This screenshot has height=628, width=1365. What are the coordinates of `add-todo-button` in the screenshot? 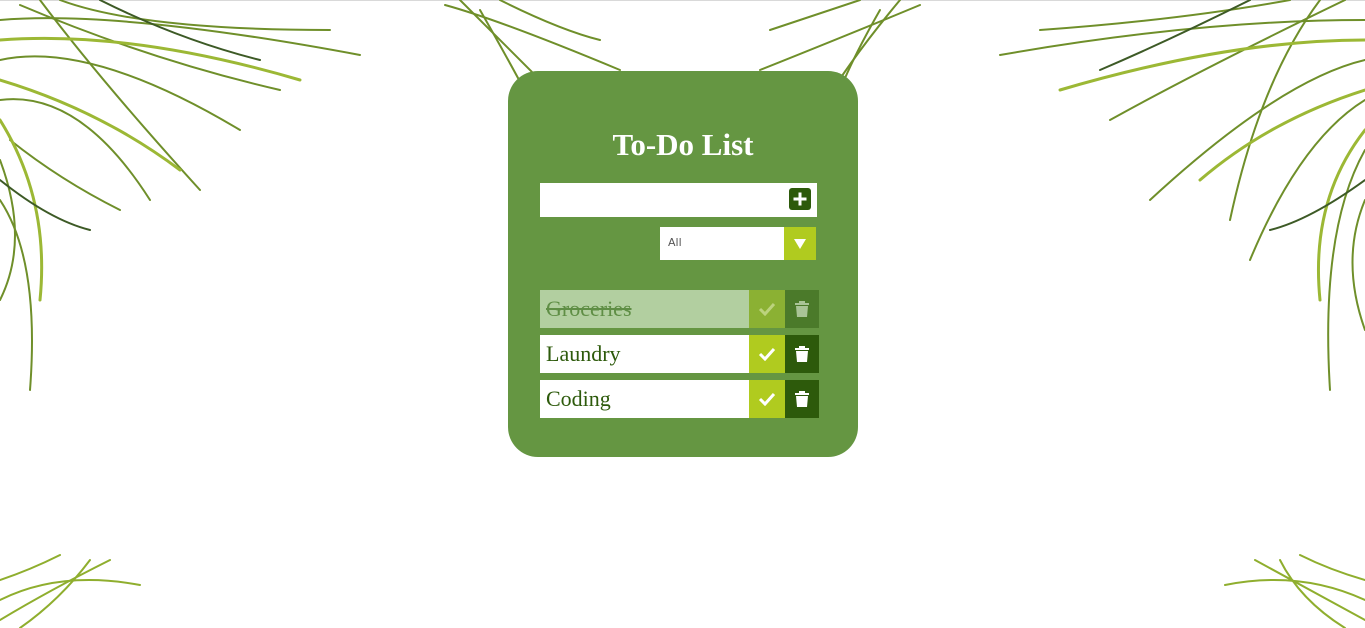 It's located at (800, 199).